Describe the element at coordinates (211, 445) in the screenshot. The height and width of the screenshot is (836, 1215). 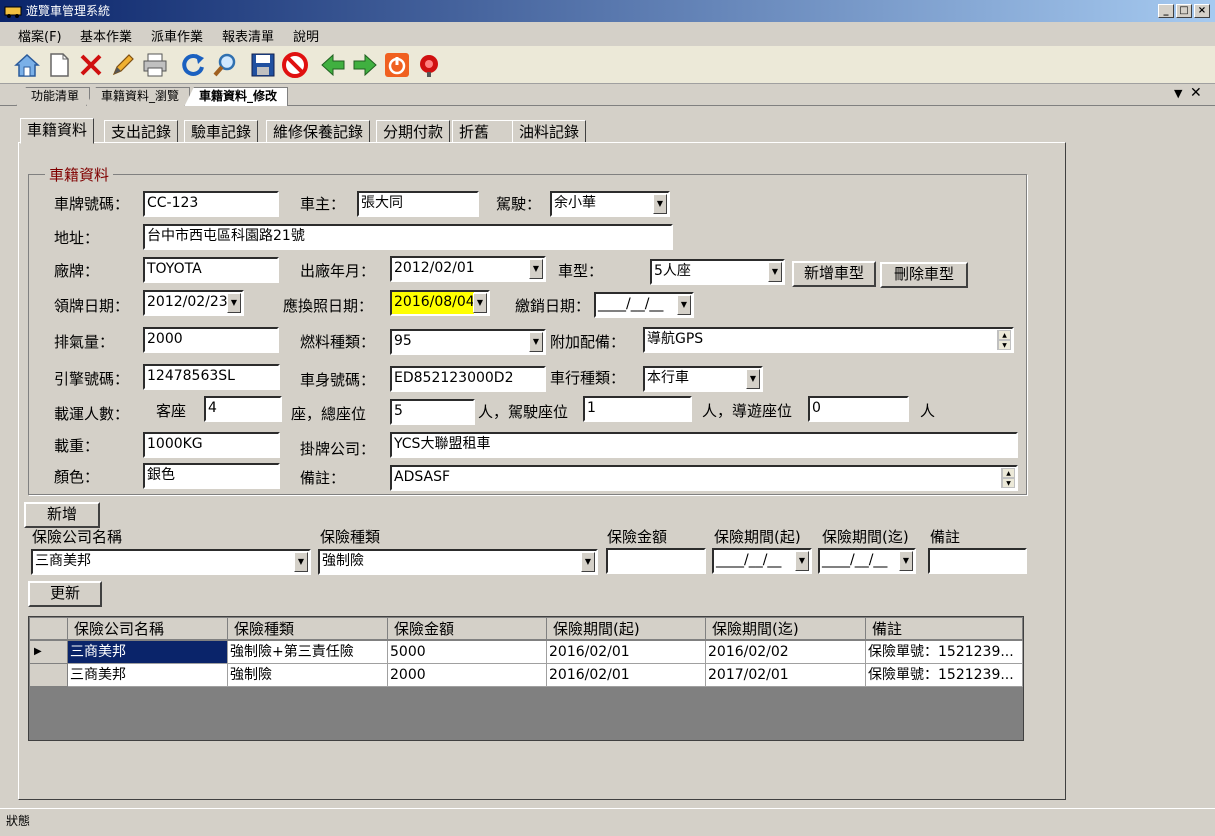
I see `load-input: 1000KG` at that location.